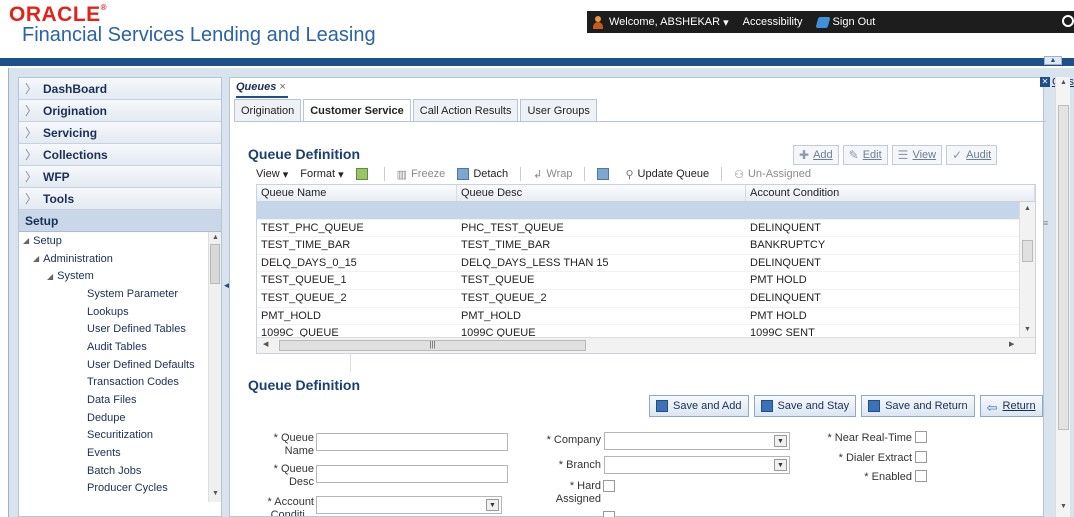 This screenshot has height=517, width=1074. I want to click on sidebar-item-origination: 〉 Origination, so click(120, 111).